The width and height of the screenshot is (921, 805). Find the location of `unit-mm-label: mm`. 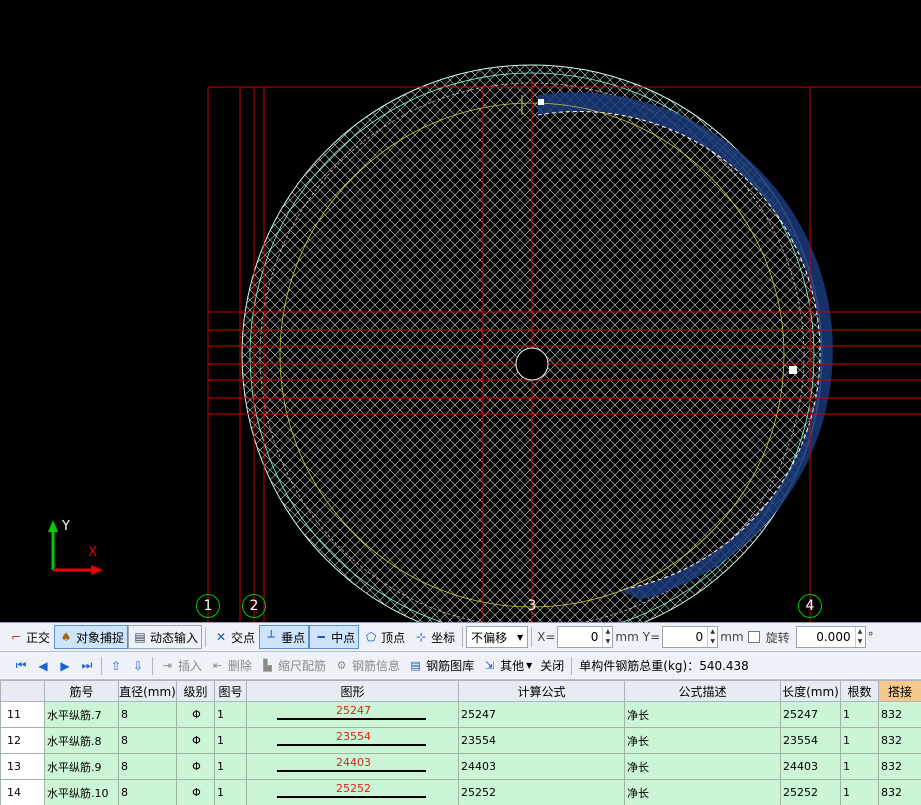

unit-mm-label: mm is located at coordinates (732, 637).